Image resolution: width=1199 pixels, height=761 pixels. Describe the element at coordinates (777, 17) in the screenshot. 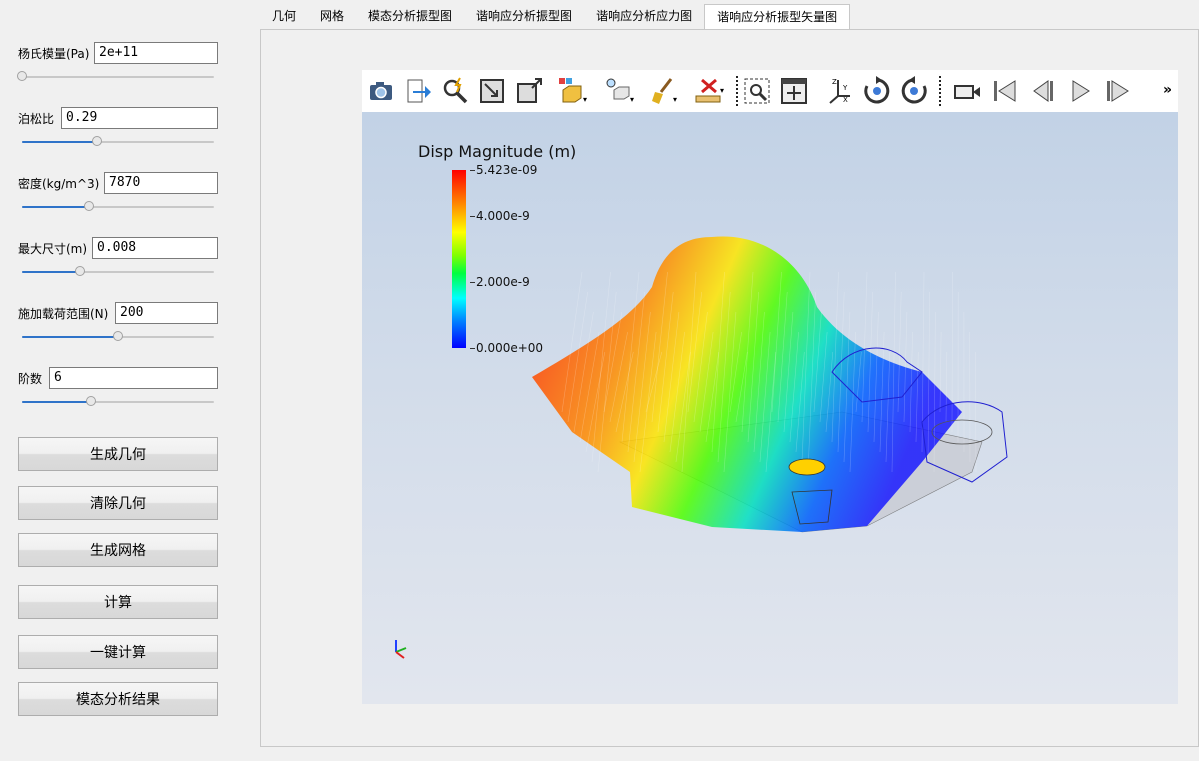

I see `tab-harmonic-vector: 谐响应分析振型矢量图` at that location.